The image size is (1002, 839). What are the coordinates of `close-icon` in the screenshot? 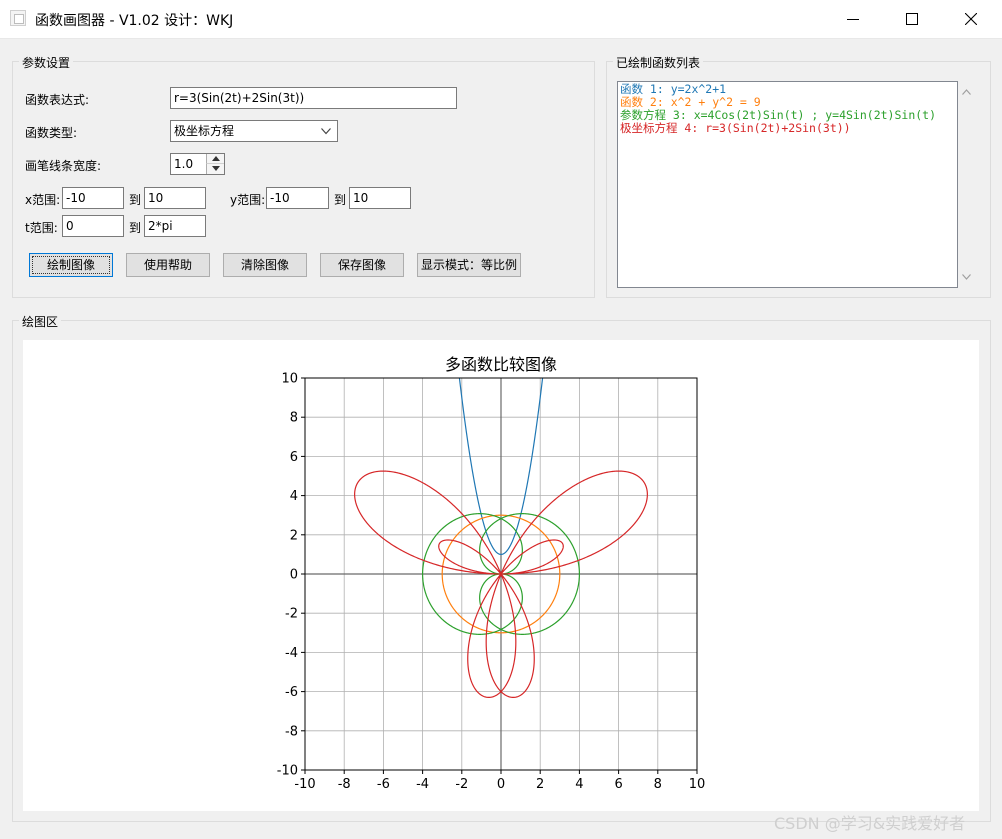 It's located at (971, 19).